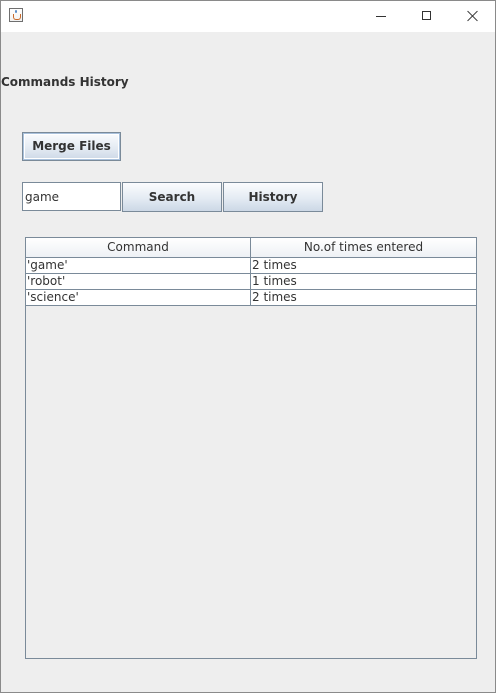 The image size is (496, 693). What do you see at coordinates (65, 82) in the screenshot?
I see `page-title: Commands History` at bounding box center [65, 82].